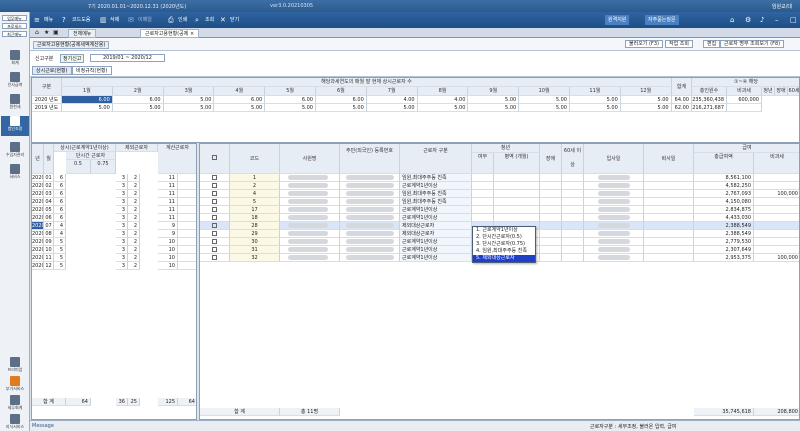 The height and width of the screenshot is (431, 800). Describe the element at coordinates (49, 210) in the screenshot. I see `count-cell: 05` at that location.